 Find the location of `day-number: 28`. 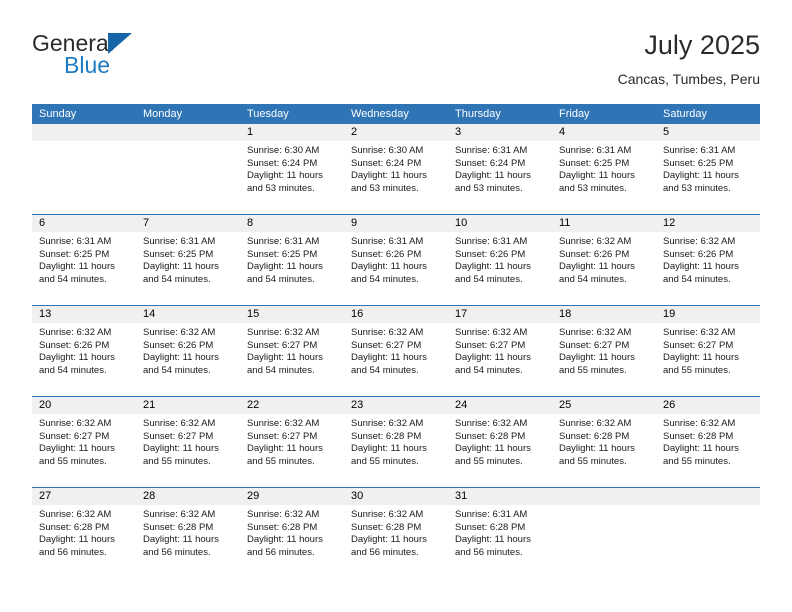

day-number: 28 is located at coordinates (188, 496).